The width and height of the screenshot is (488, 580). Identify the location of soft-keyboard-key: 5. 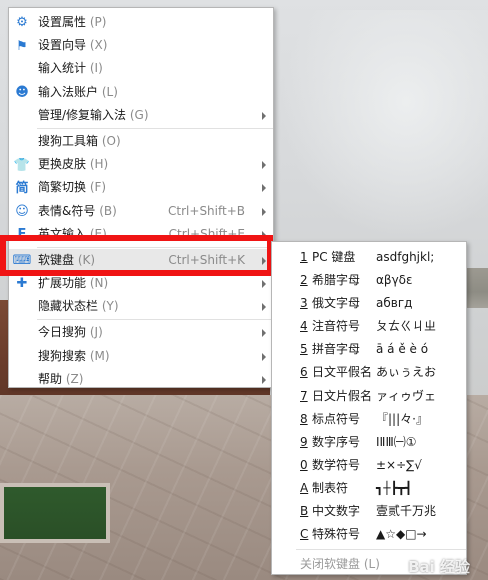
(304, 349).